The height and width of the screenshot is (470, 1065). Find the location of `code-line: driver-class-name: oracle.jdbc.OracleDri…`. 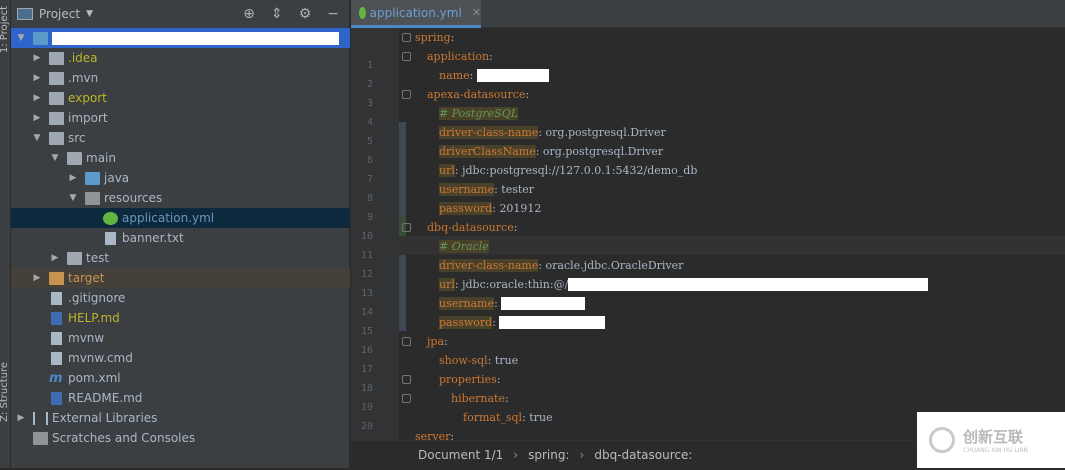

code-line: driver-class-name: oracle.jdbc.OracleDri… is located at coordinates (549, 265).